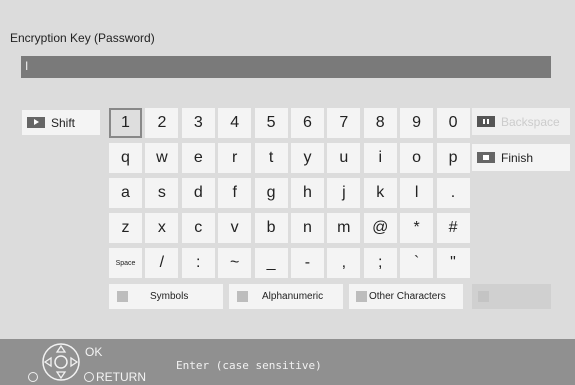 This screenshot has width=575, height=385. What do you see at coordinates (94, 352) in the screenshot?
I see `ok-label: OK` at bounding box center [94, 352].